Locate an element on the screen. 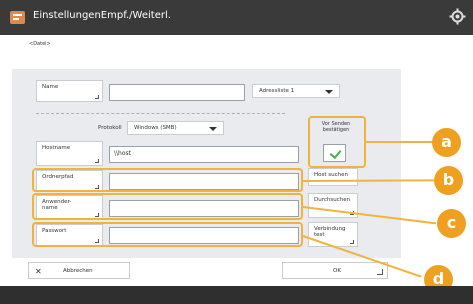 Image resolution: width=473 pixels, height=304 pixels. close-icon: ✕ is located at coordinates (38, 271).